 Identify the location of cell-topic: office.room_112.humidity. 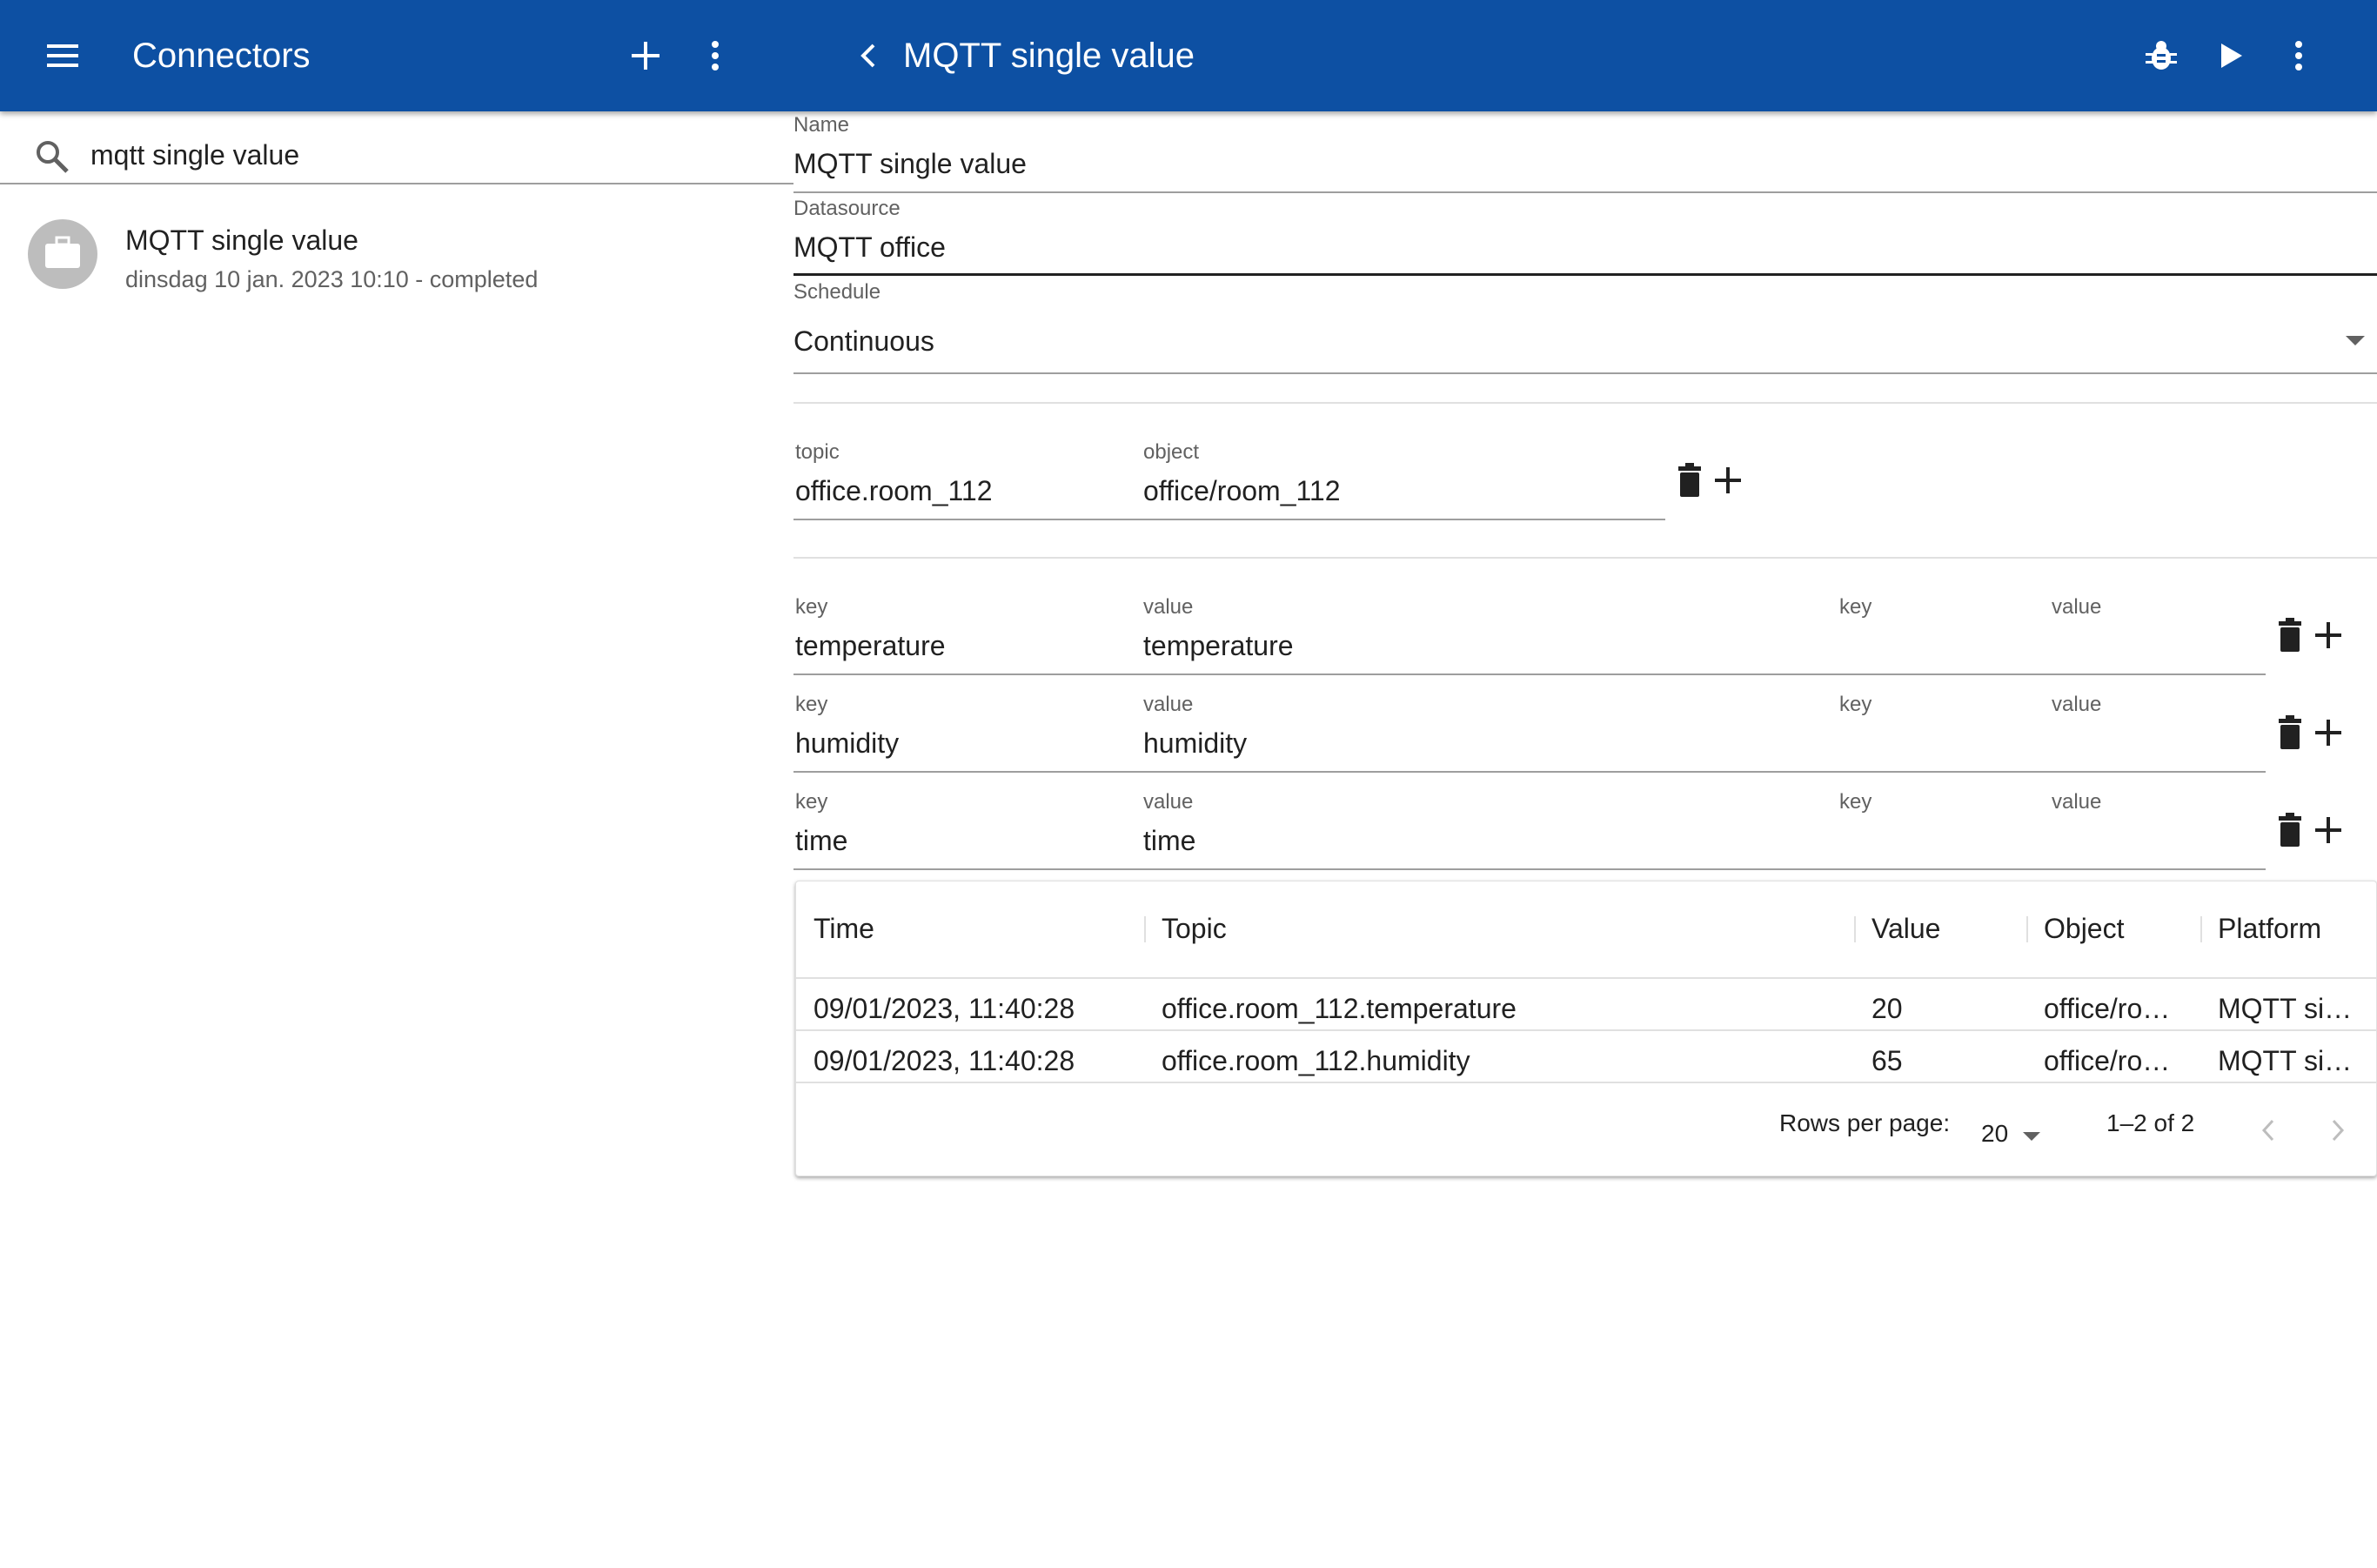
(1316, 1060).